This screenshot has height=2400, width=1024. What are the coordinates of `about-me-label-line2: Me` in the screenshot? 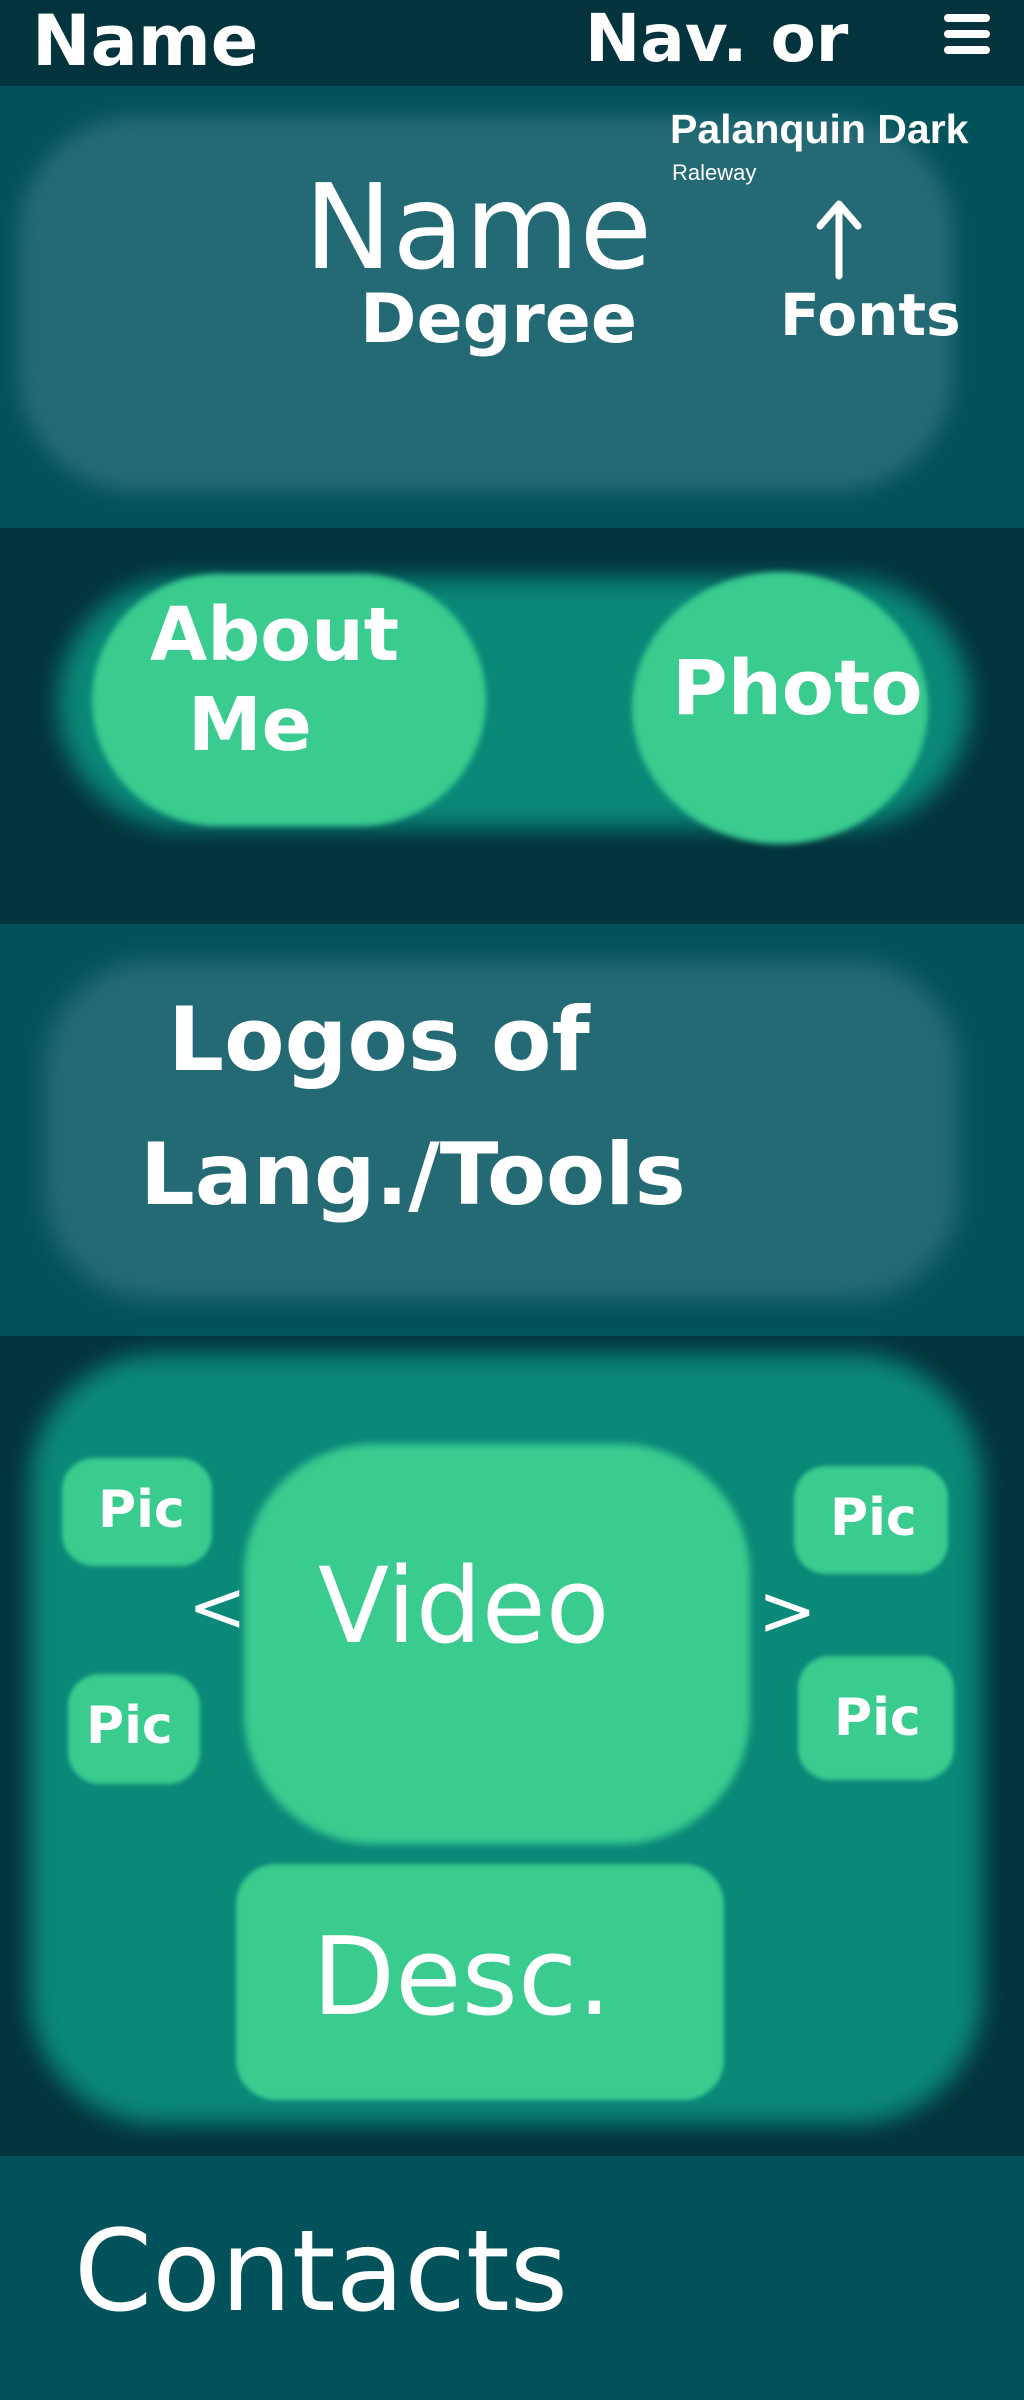 It's located at (250, 725).